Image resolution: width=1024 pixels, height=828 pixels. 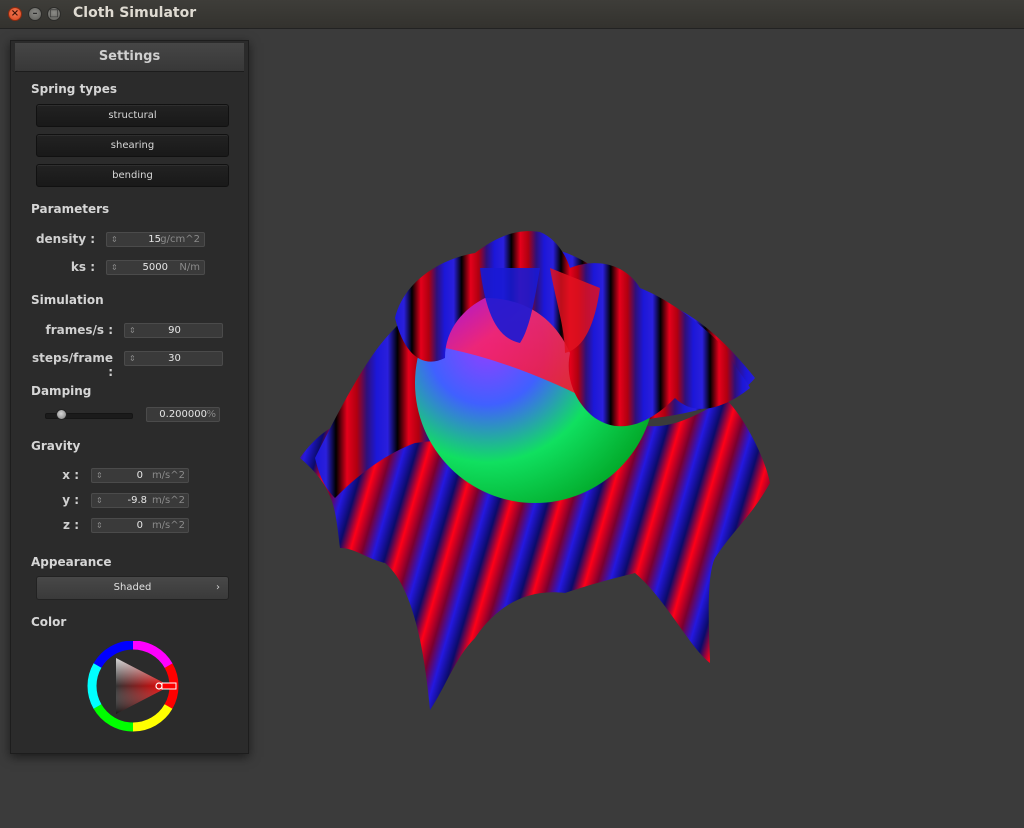 I want to click on appearance-selected: Shaded, so click(x=132, y=587).